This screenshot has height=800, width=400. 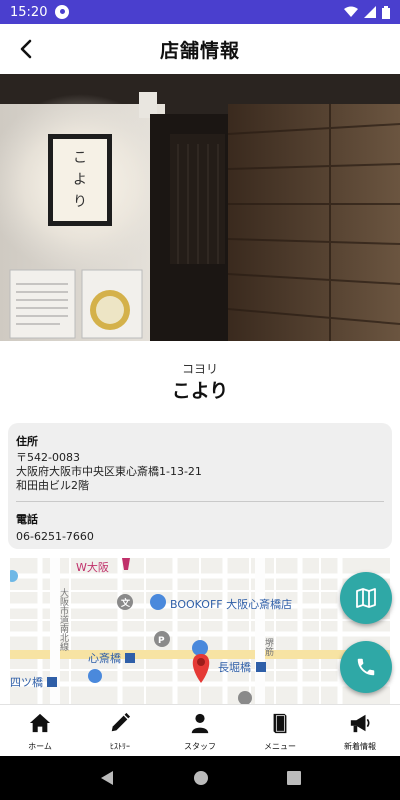 I want to click on open-map-button, so click(x=366, y=598).